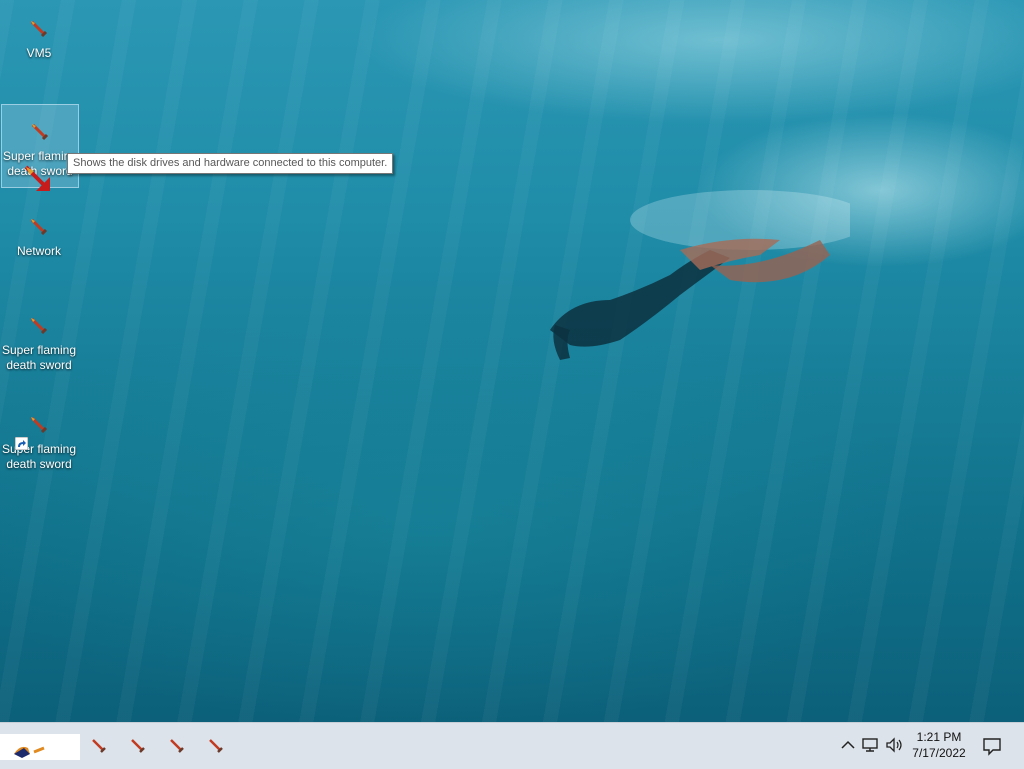 This screenshot has width=1024, height=769. Describe the element at coordinates (871, 745) in the screenshot. I see `network-icon` at that location.